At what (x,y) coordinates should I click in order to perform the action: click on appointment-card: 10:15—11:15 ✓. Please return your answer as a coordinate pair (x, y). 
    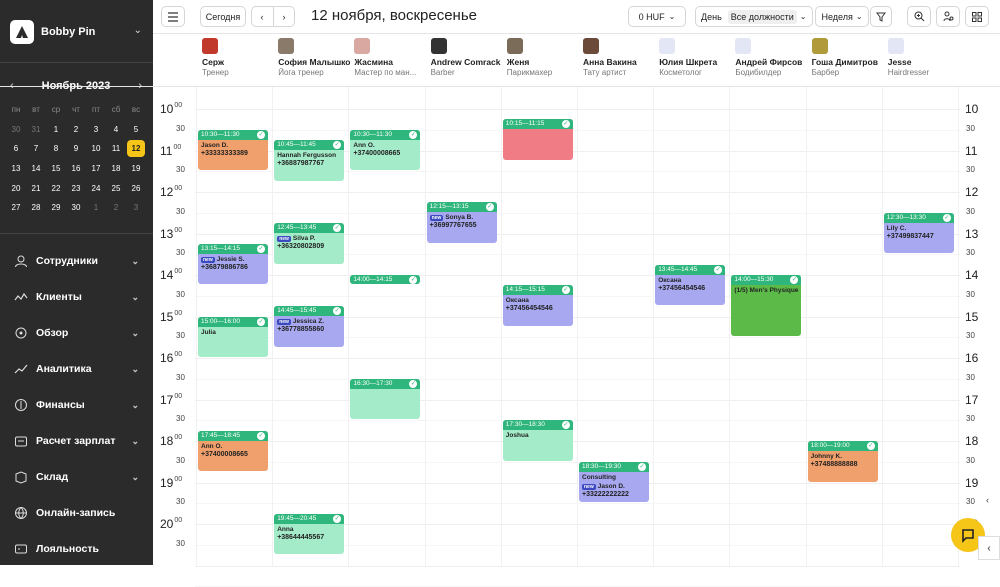
    Looking at the image, I should click on (537, 139).